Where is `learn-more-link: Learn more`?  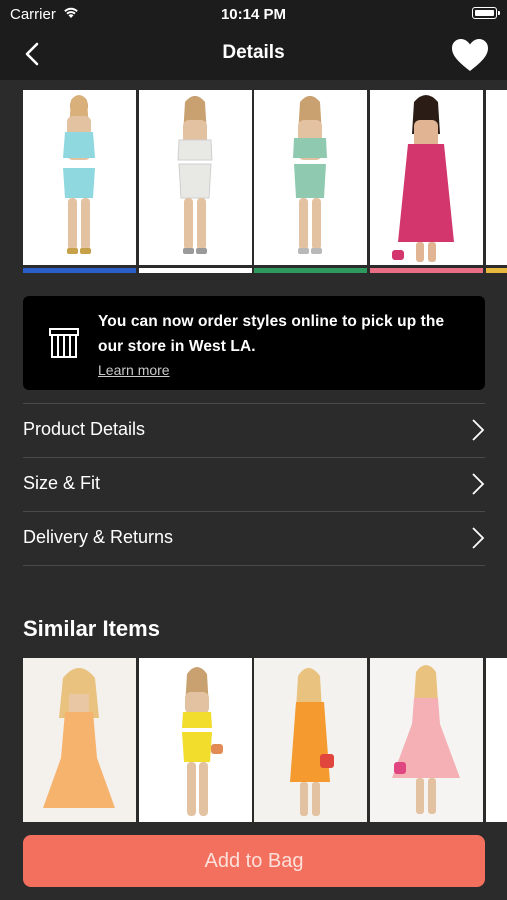 learn-more-link: Learn more is located at coordinates (134, 370).